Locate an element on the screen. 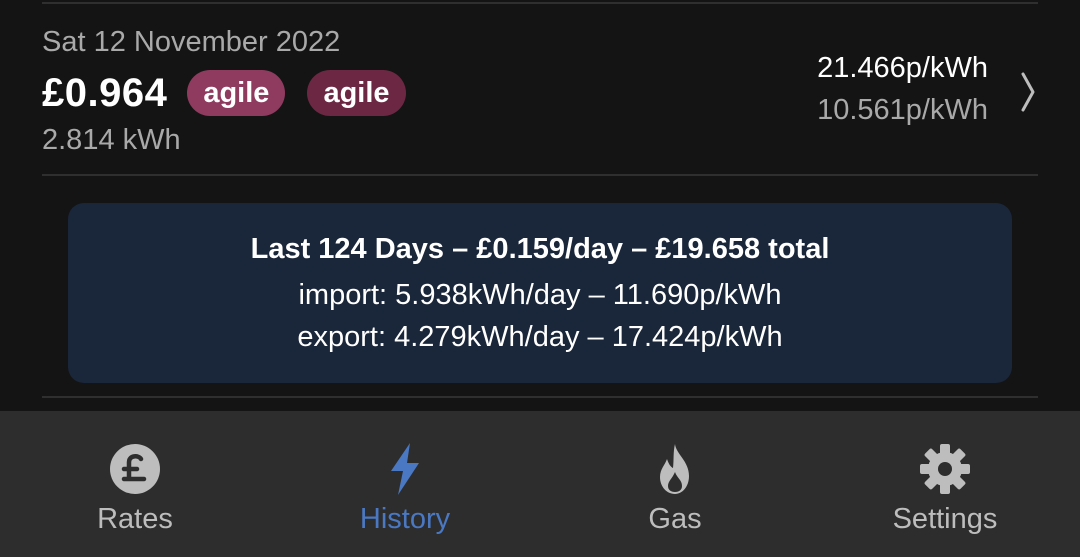  nav-item-gas: Gas is located at coordinates (675, 484).